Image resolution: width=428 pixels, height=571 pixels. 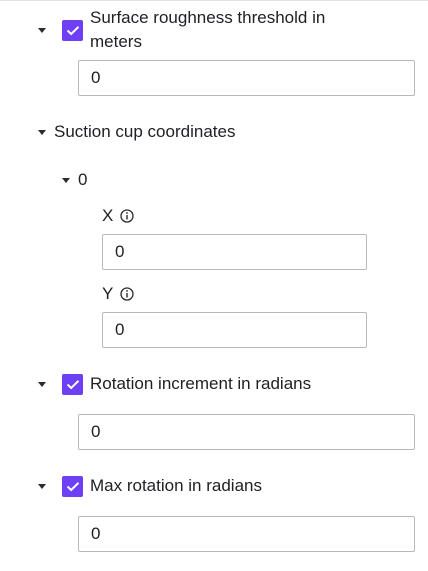 I want to click on rotation-increment-expand-caret-icon, so click(x=42, y=384).